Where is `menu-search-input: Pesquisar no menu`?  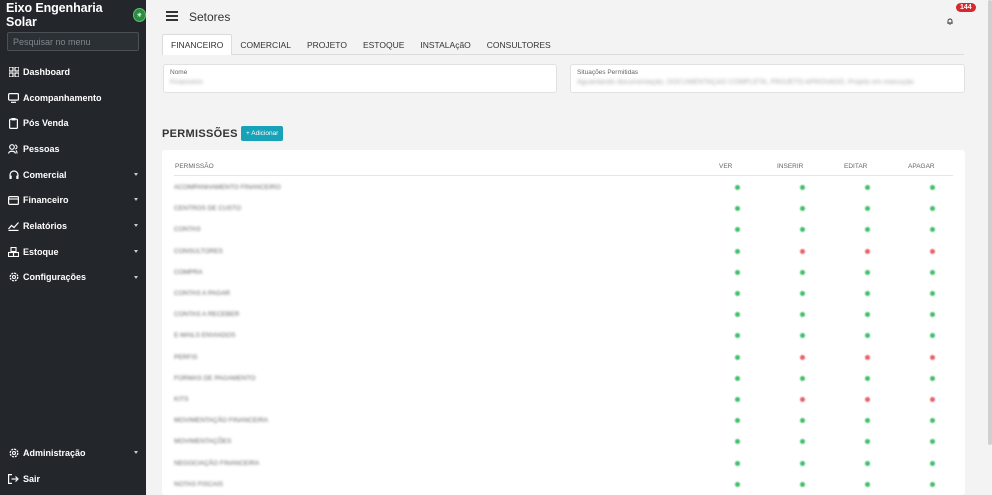 menu-search-input: Pesquisar no menu is located at coordinates (73, 41).